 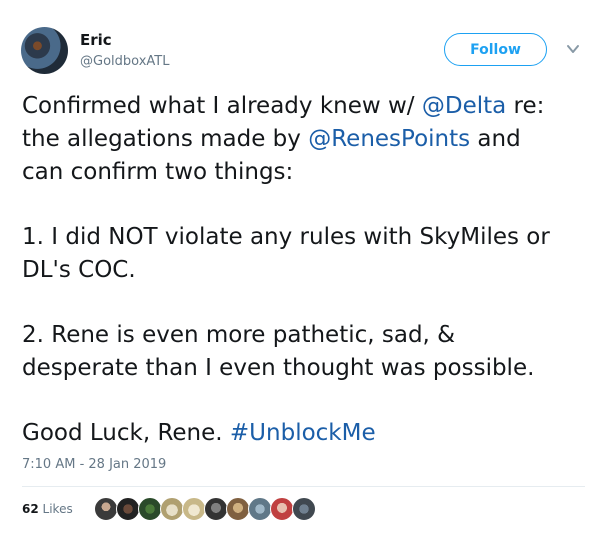 I want to click on text-segment: and, so click(x=495, y=139).